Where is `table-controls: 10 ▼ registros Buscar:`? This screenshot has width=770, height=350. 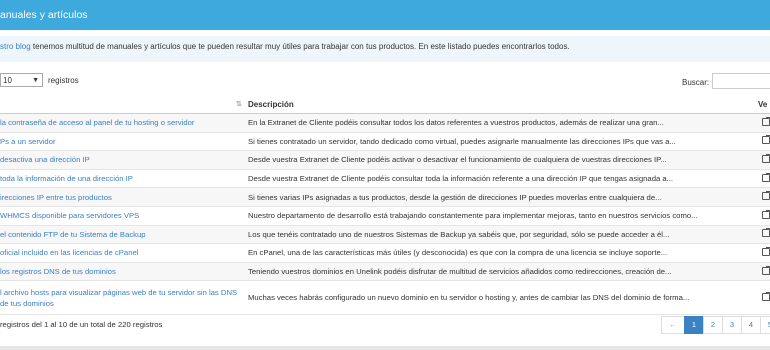
table-controls: 10 ▼ registros Buscar: is located at coordinates (385, 82).